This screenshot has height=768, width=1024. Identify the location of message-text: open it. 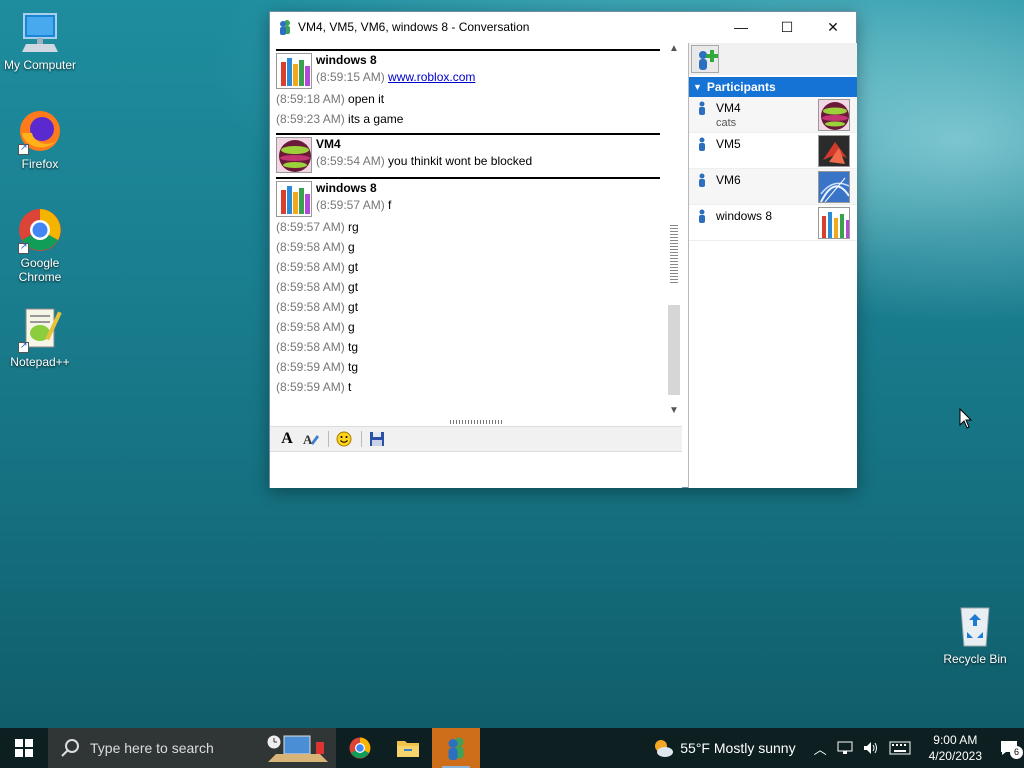
(366, 99).